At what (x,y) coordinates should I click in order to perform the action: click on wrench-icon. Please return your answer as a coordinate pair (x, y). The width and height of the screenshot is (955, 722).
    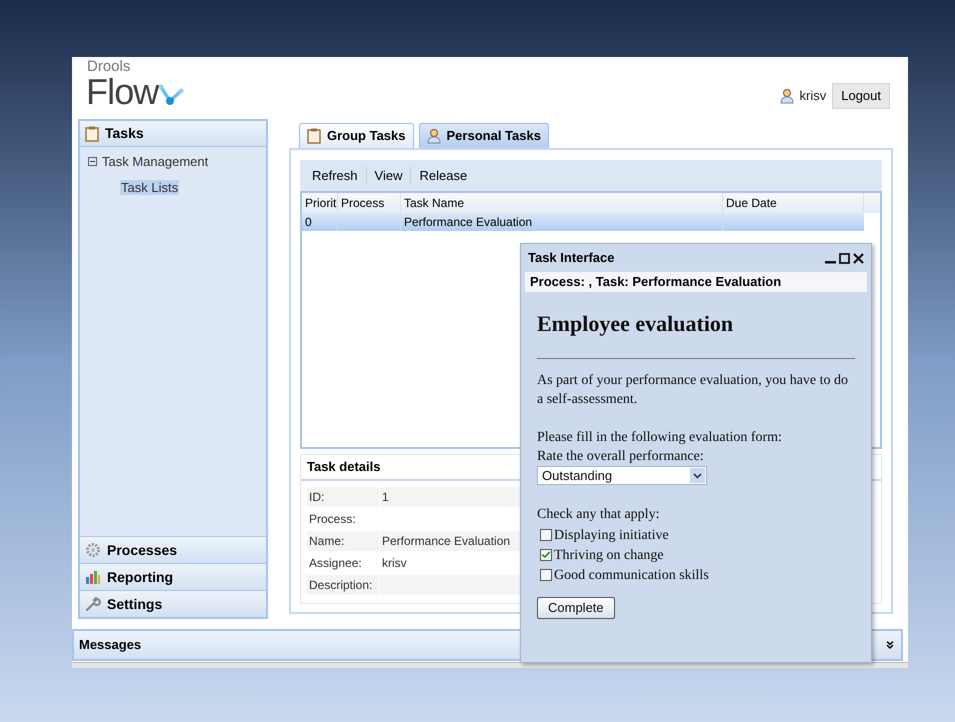
    Looking at the image, I should click on (93, 604).